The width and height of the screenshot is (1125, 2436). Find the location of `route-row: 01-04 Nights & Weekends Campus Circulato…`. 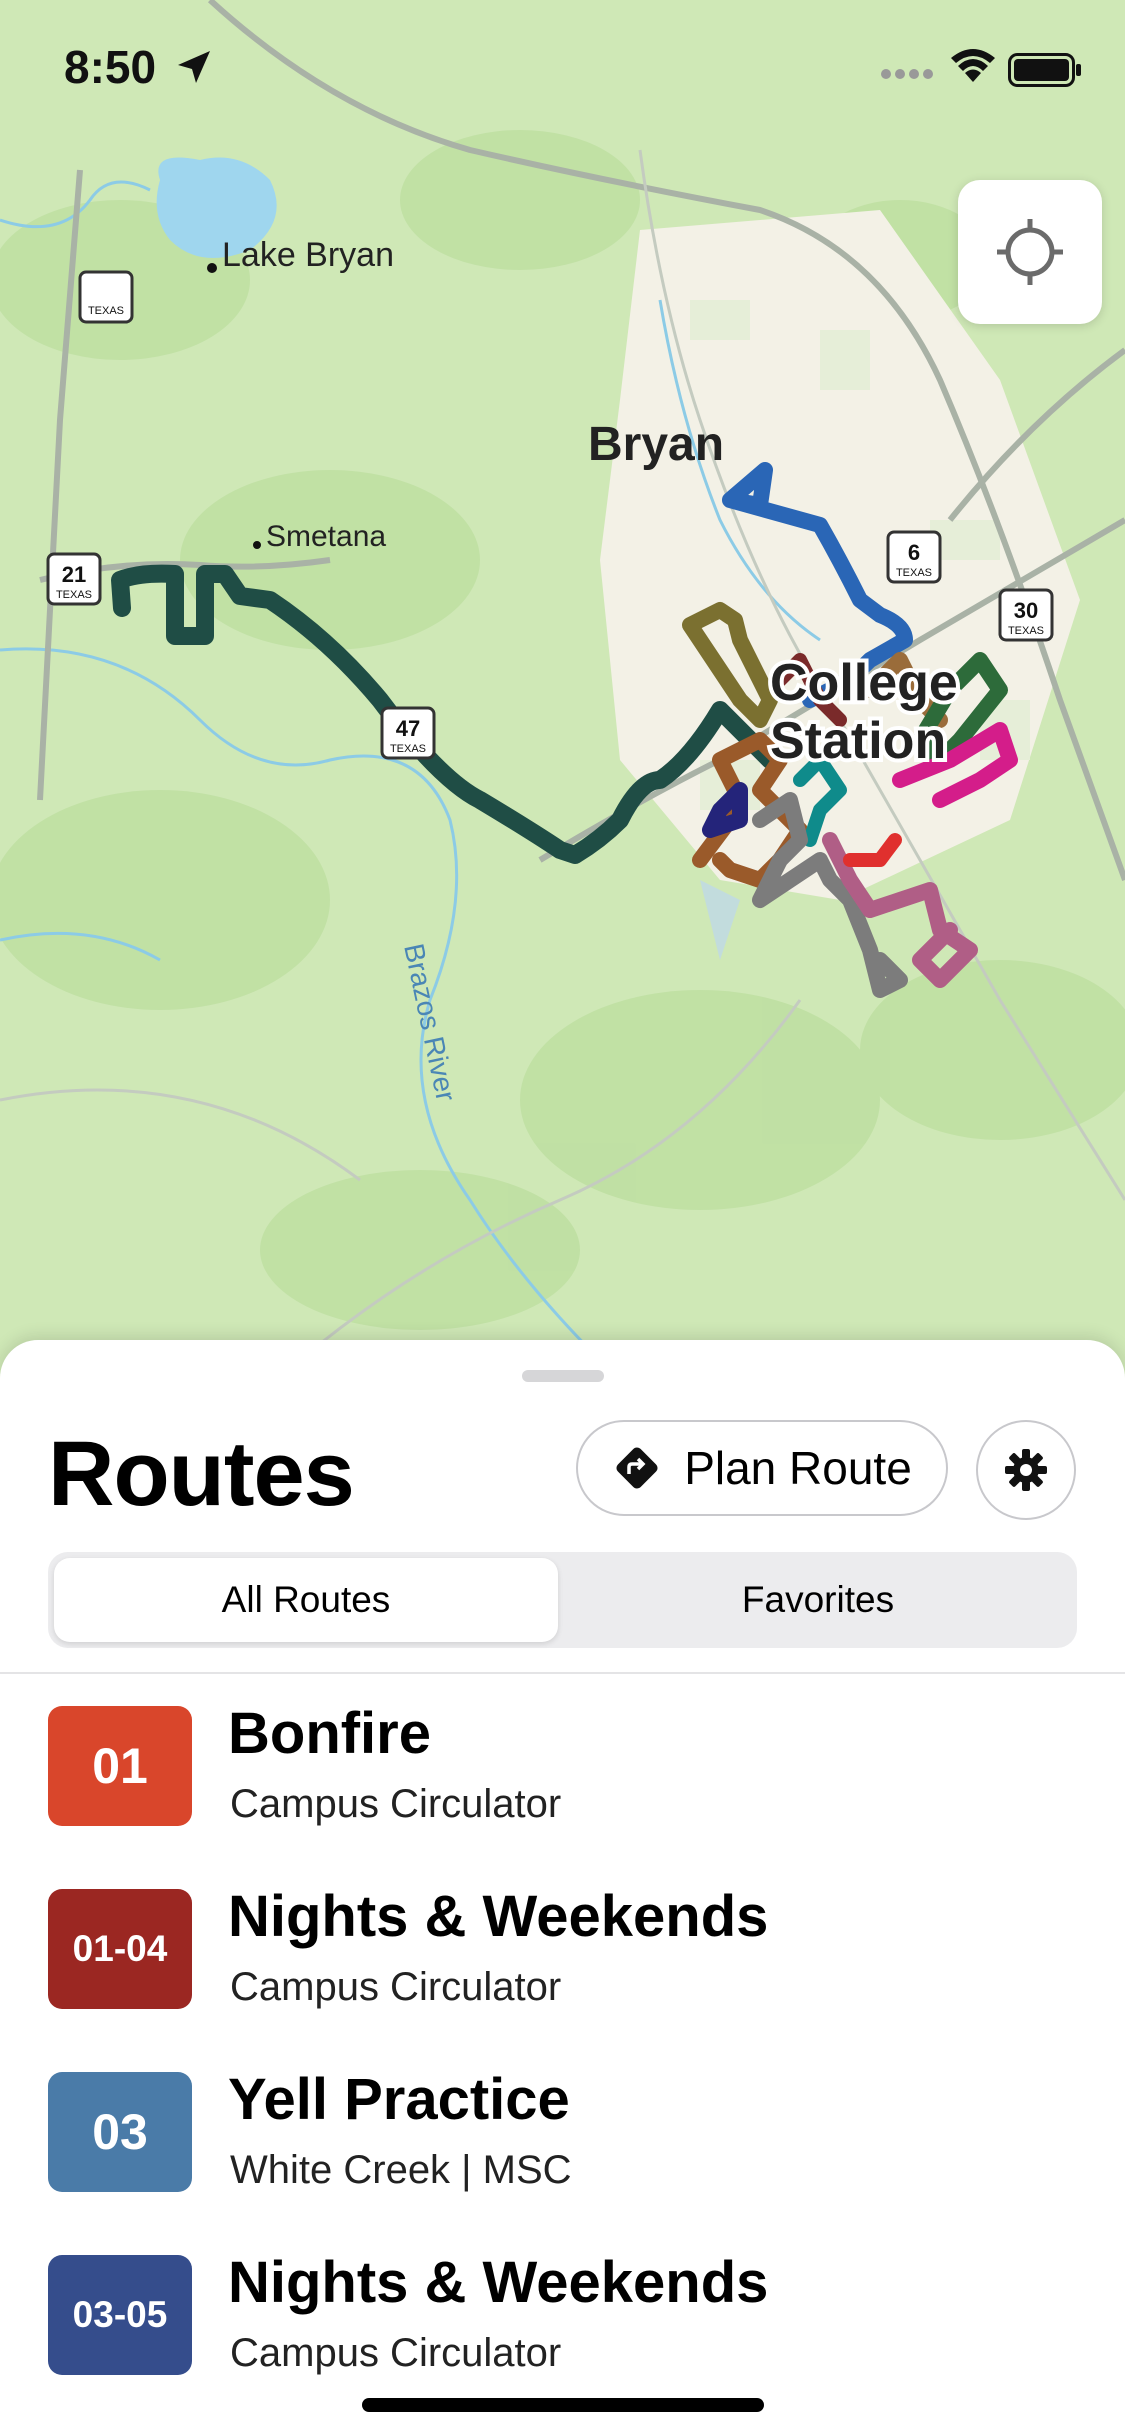

route-row: 01-04 Nights & Weekends Campus Circulato… is located at coordinates (562, 1966).